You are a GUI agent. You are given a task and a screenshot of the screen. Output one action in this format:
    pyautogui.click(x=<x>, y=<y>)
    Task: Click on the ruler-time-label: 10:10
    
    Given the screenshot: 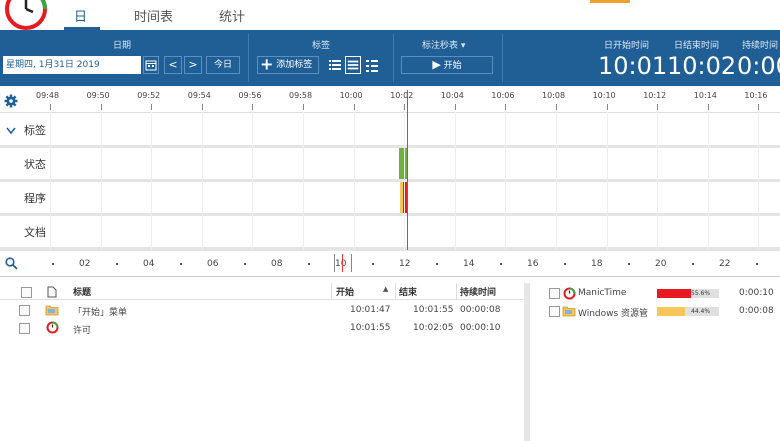 What is the action you would take?
    pyautogui.click(x=604, y=95)
    